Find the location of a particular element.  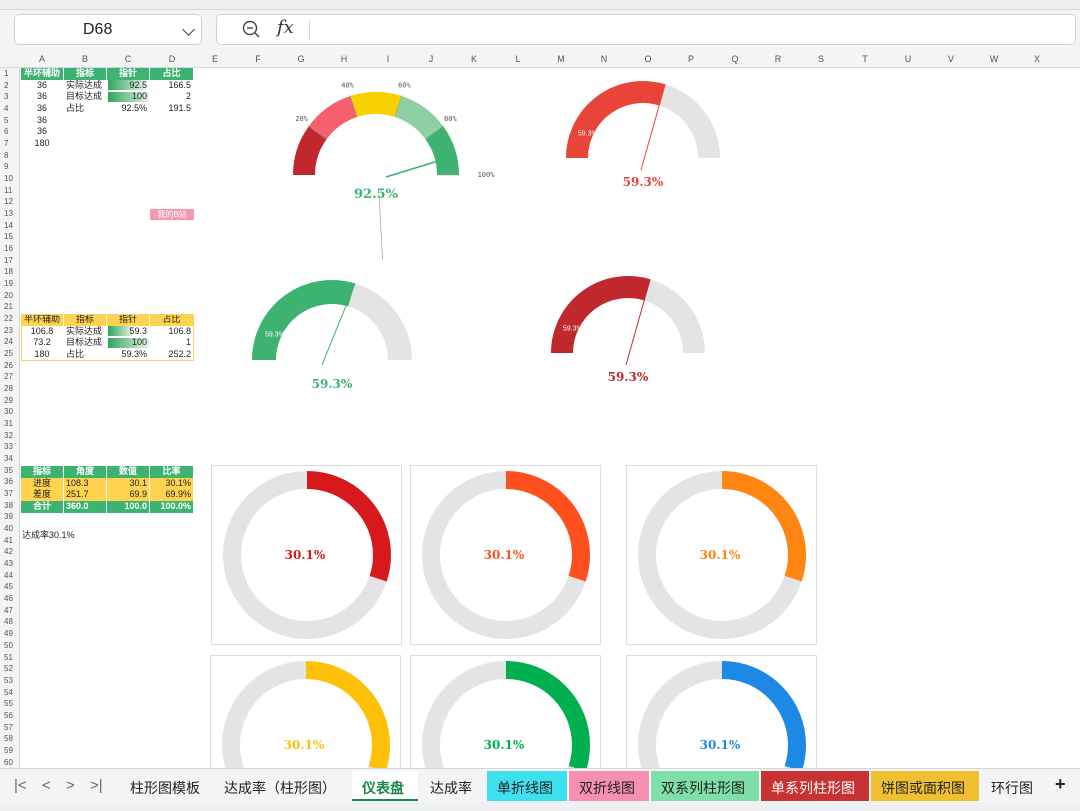

row-header: 56 is located at coordinates (10, 715).